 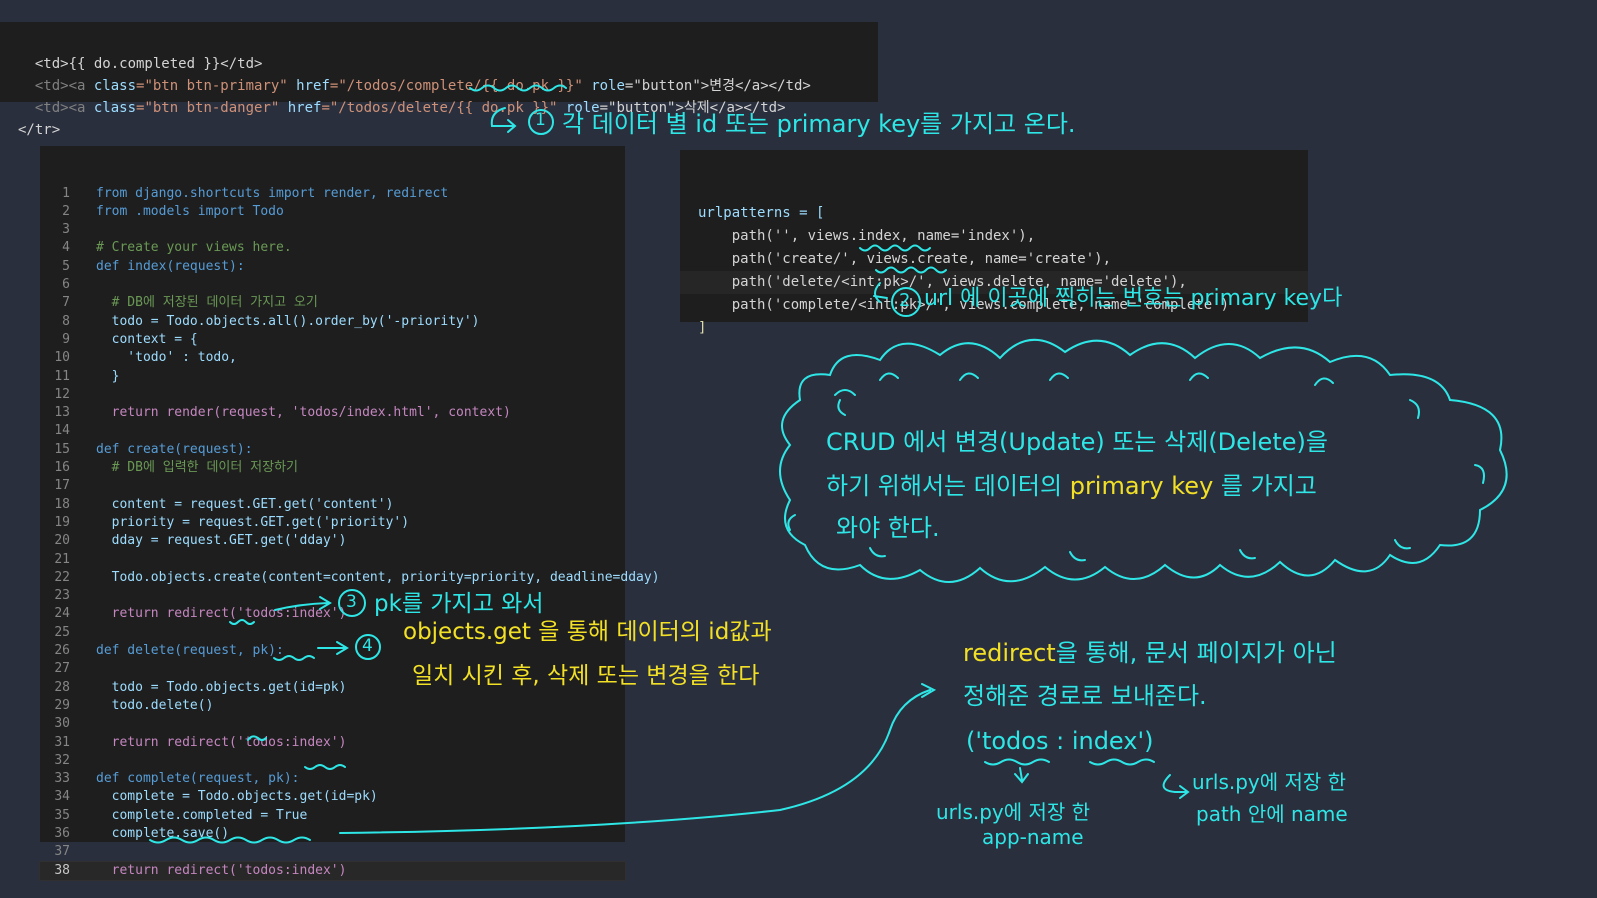 I want to click on note-4-number: 4, so click(x=367, y=646).